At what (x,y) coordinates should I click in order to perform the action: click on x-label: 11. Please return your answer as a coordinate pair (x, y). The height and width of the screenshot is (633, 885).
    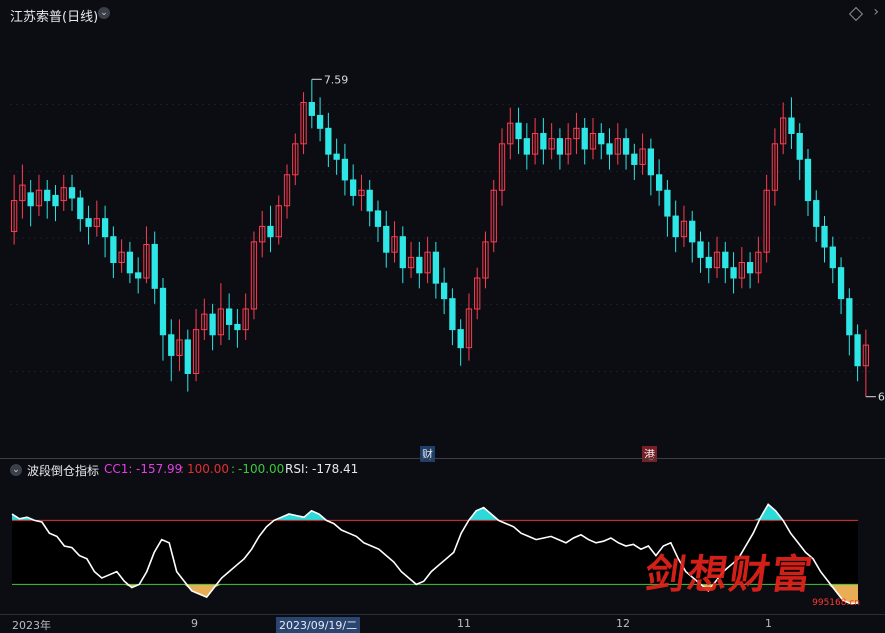
    Looking at the image, I should click on (464, 623).